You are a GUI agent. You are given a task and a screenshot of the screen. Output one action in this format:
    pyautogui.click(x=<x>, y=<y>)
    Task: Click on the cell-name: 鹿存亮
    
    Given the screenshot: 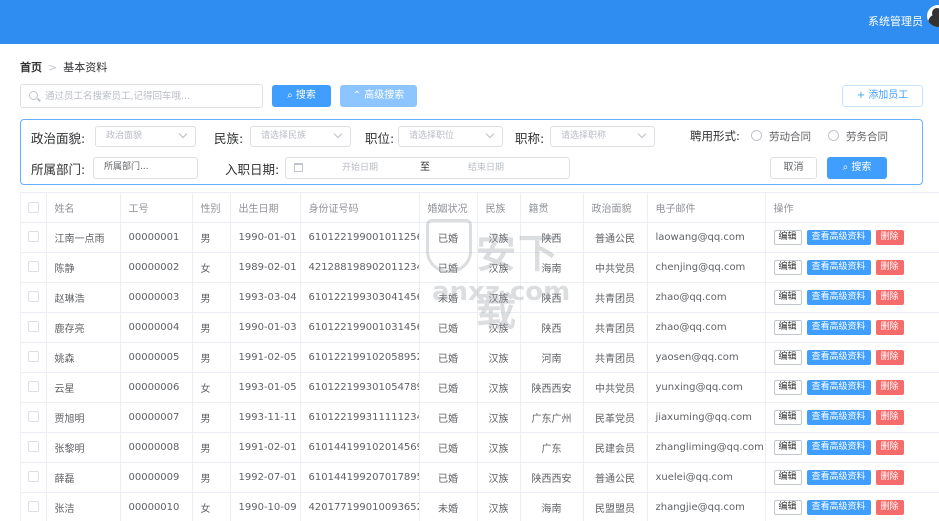 What is the action you would take?
    pyautogui.click(x=83, y=327)
    